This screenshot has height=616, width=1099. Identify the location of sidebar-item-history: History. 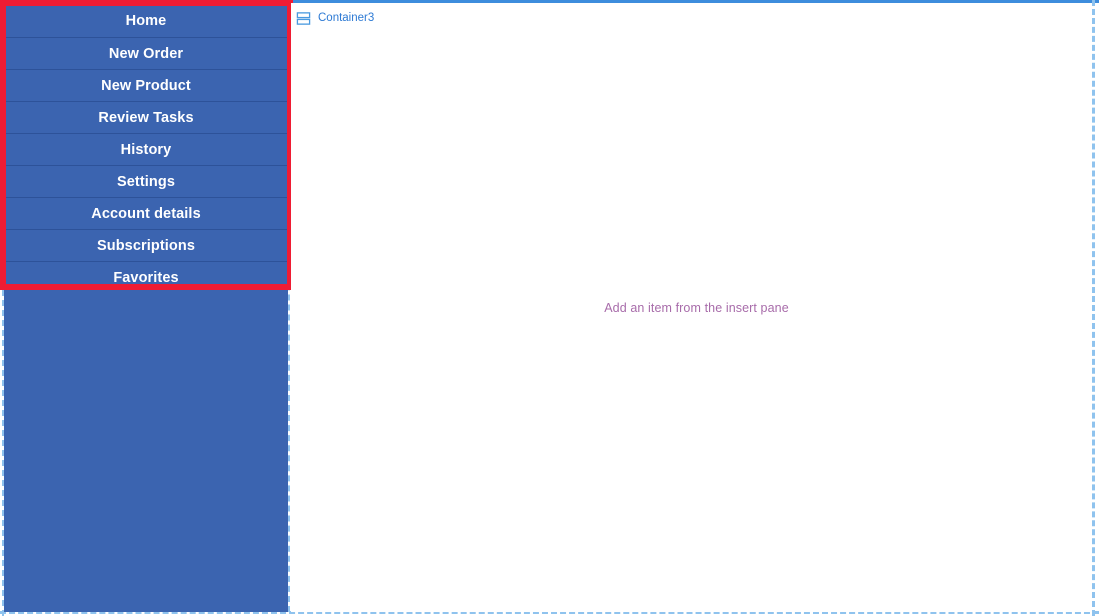
(146, 149).